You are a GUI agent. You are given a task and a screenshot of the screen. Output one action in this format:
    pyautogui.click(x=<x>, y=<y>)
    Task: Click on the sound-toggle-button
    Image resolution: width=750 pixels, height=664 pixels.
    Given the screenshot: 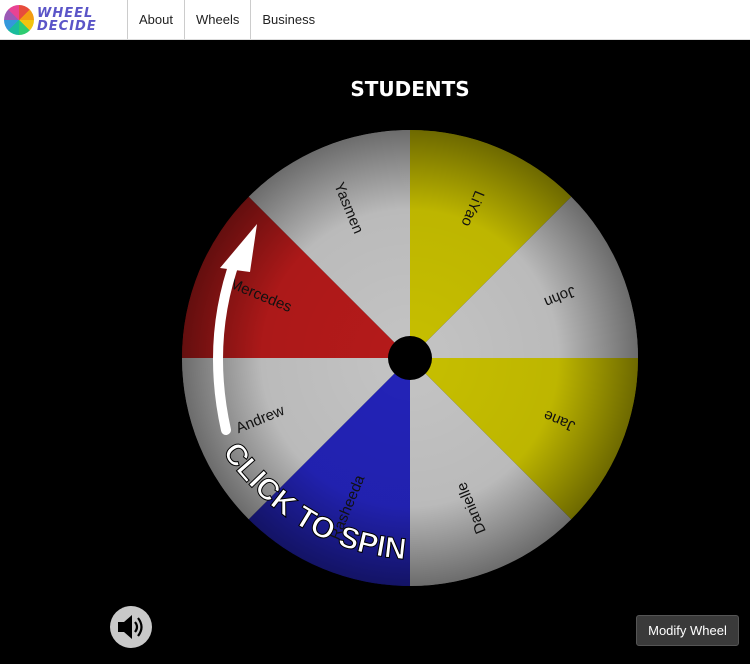 What is the action you would take?
    pyautogui.click(x=131, y=627)
    